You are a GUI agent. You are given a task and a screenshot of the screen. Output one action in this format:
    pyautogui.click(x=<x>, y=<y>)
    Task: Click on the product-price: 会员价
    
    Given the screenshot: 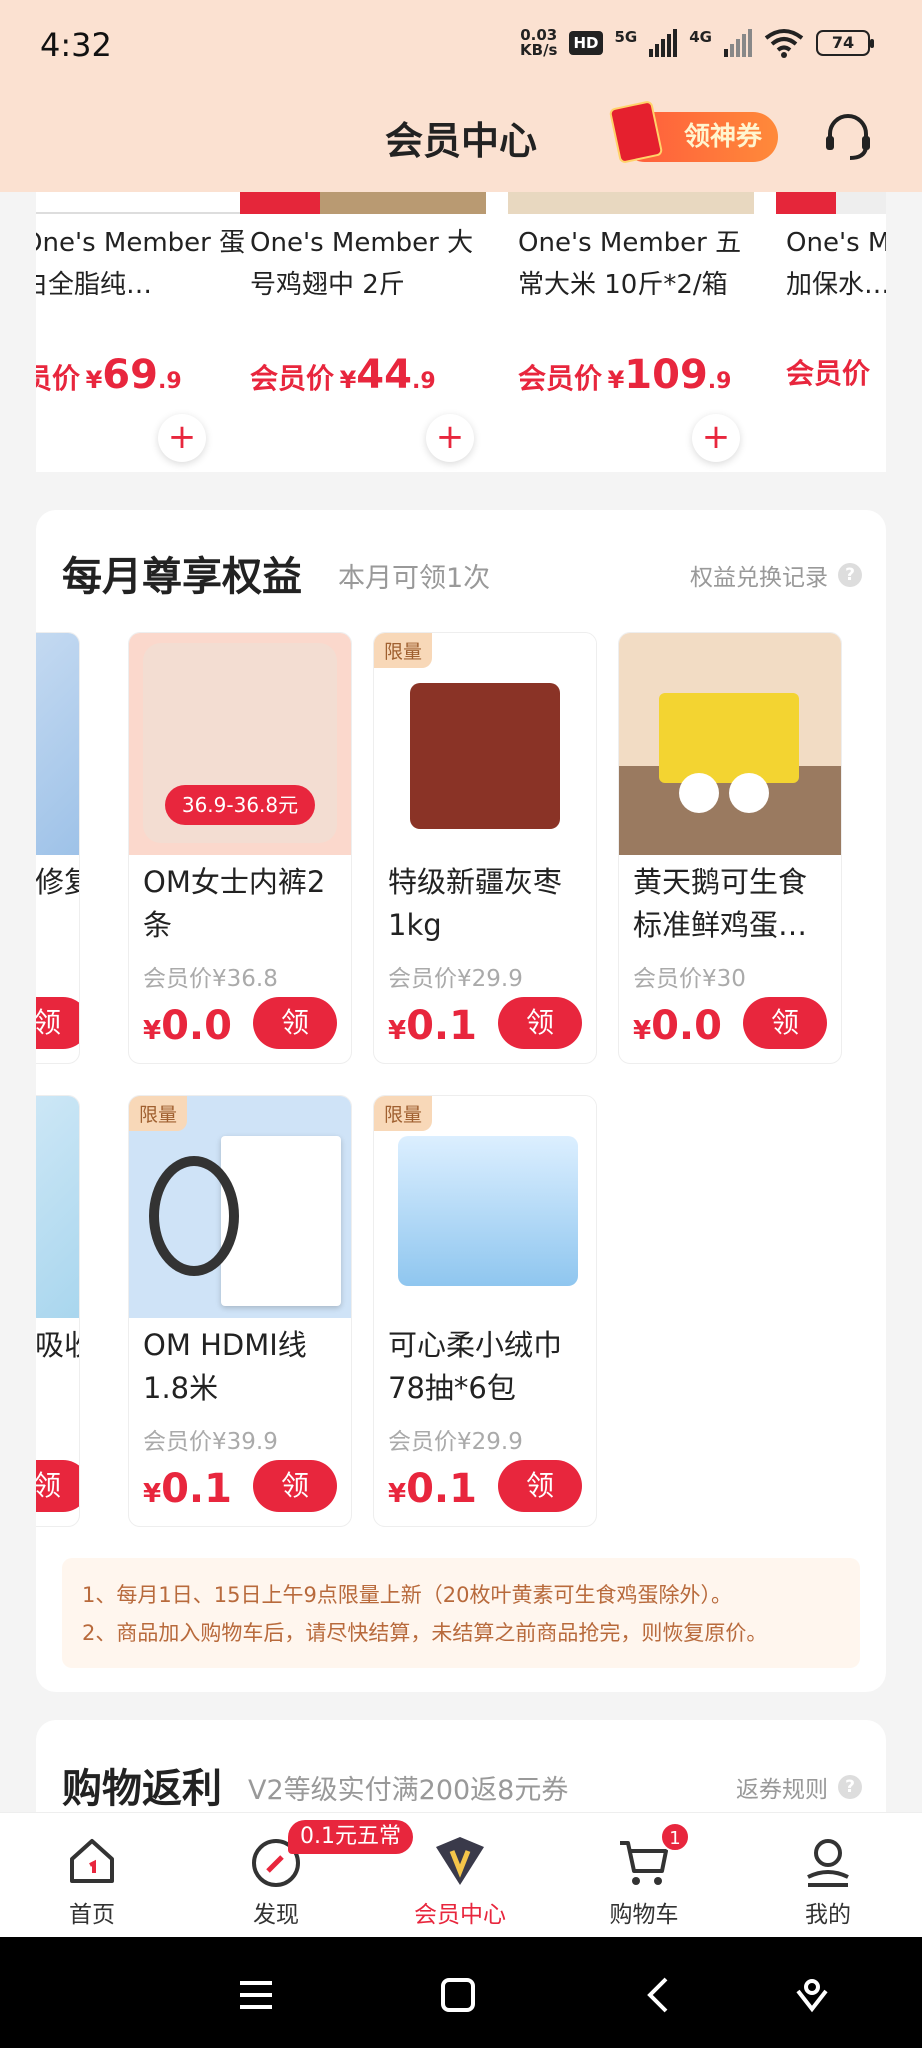 What is the action you would take?
    pyautogui.click(x=828, y=373)
    